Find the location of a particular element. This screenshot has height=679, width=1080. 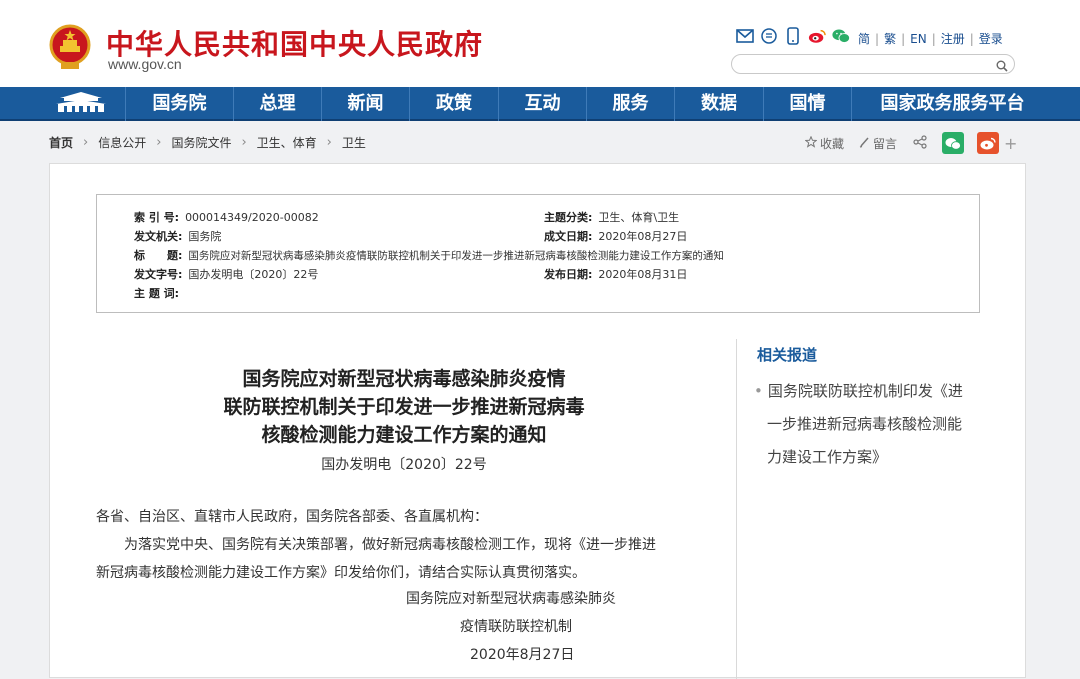

document-title-line: 联防联控机制关于印发进一步推进新冠病毒 is located at coordinates (404, 407).